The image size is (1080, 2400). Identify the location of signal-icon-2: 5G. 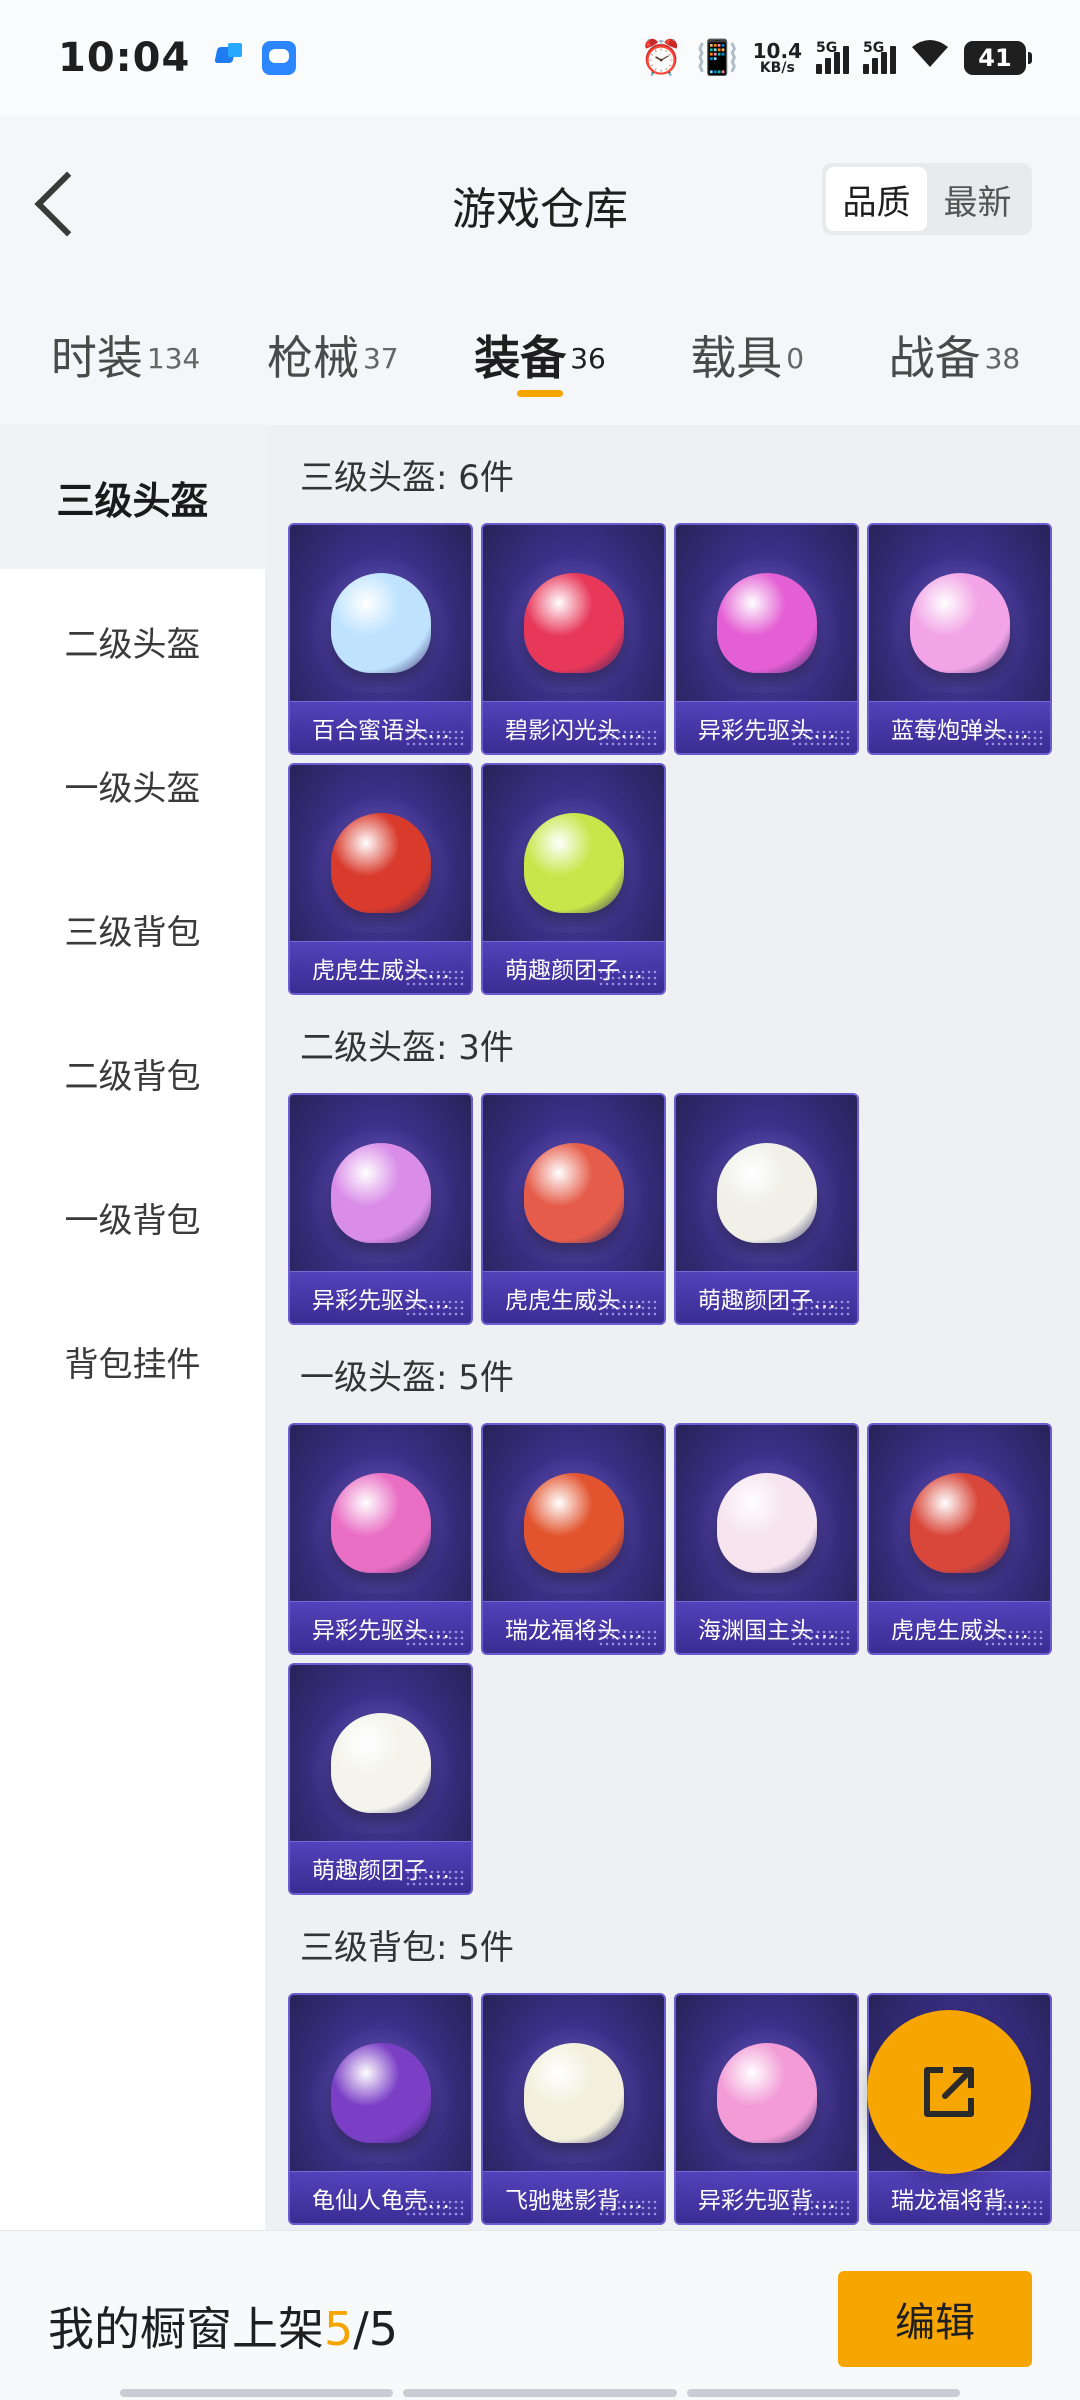
(879, 57).